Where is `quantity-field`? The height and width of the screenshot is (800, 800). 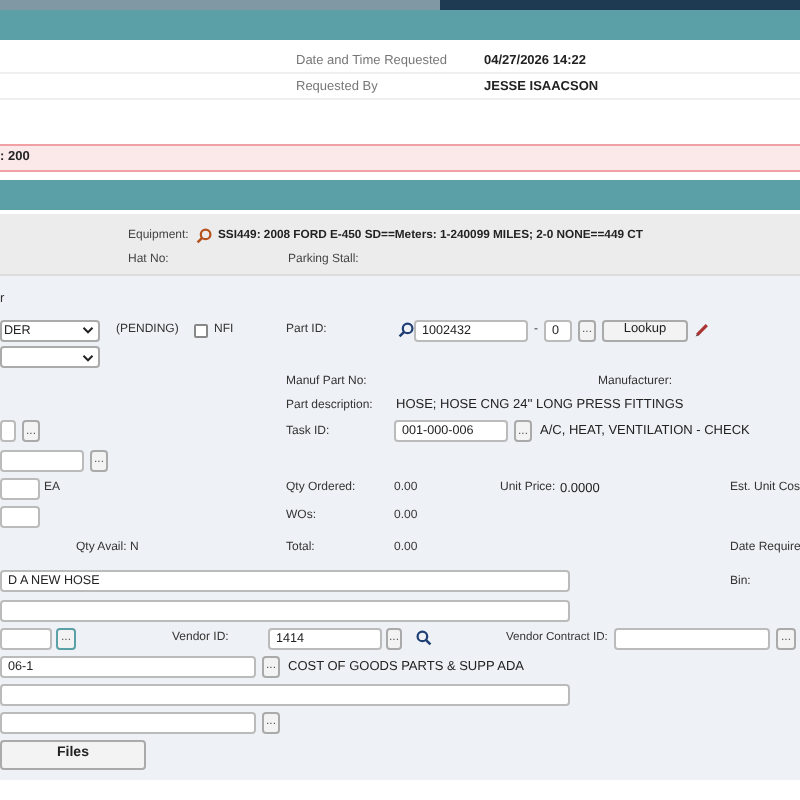
quantity-field is located at coordinates (20, 488).